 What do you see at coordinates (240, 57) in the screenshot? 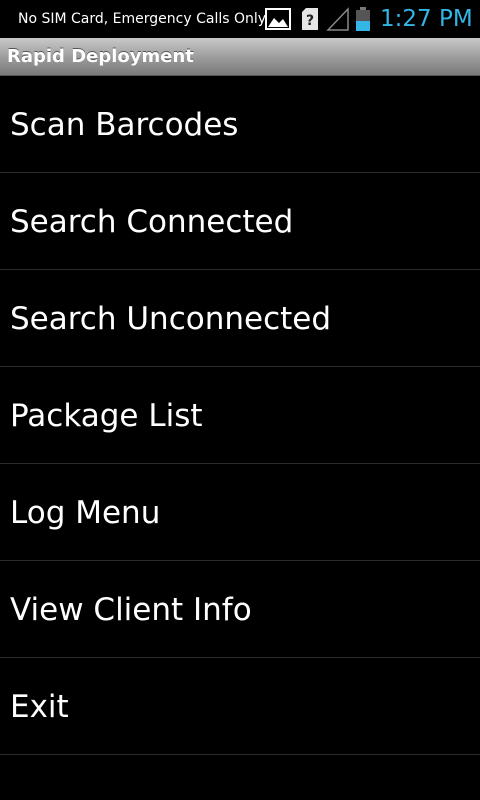
I see `app-title-bar: Rapid Deployment` at bounding box center [240, 57].